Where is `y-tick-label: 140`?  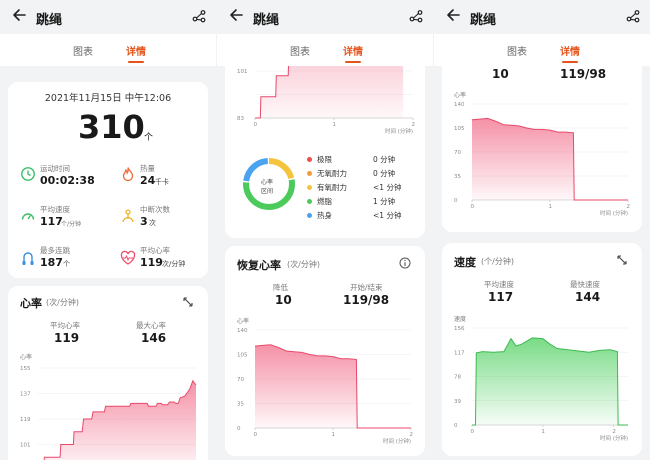
y-tick-label: 140 is located at coordinates (459, 105).